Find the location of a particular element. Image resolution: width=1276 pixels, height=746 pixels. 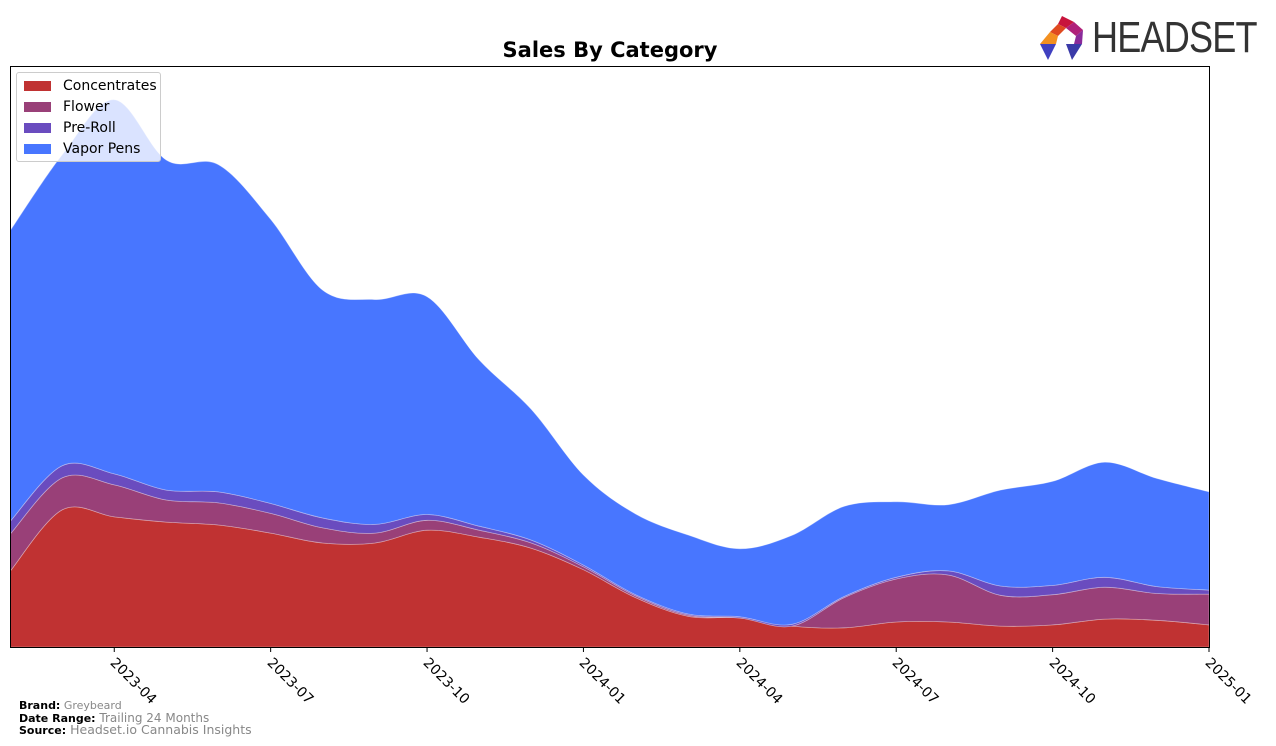

legend-item-vapor-pens: Vapor Pens is located at coordinates (82, 149).